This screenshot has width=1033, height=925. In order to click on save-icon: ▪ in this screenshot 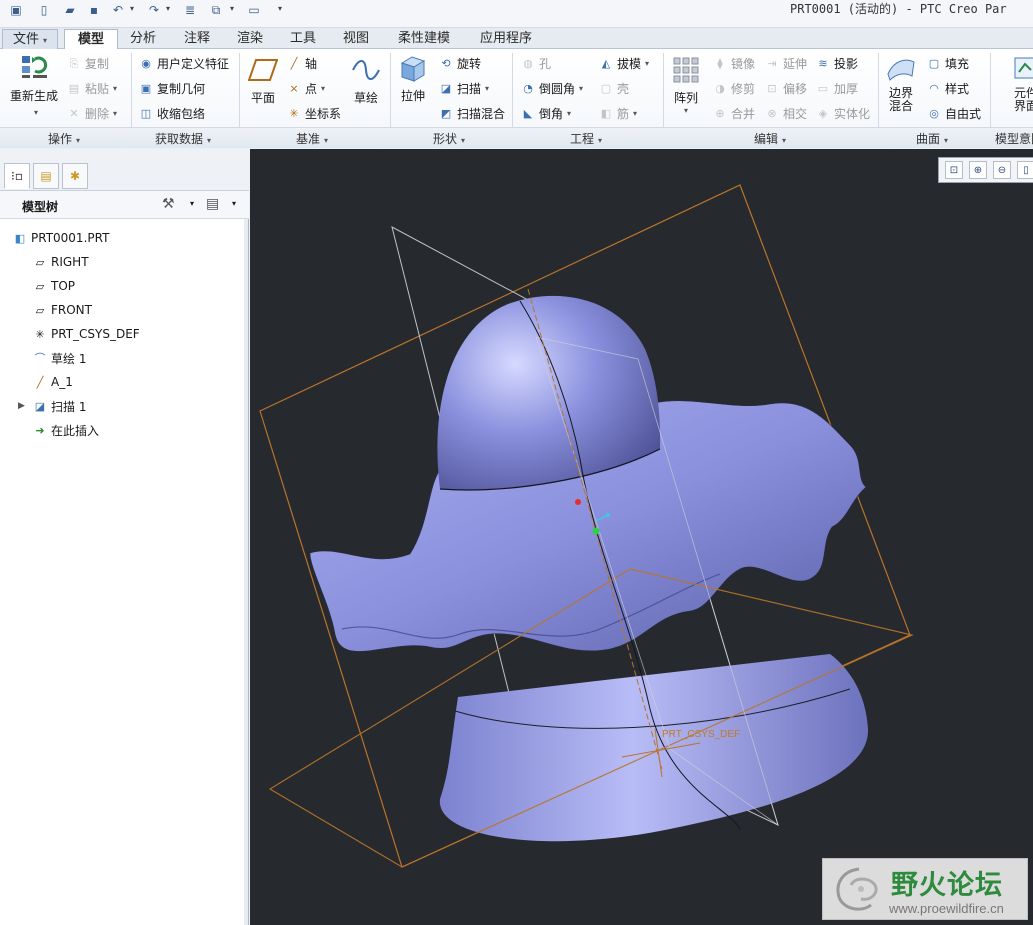, I will do `click(94, 10)`.